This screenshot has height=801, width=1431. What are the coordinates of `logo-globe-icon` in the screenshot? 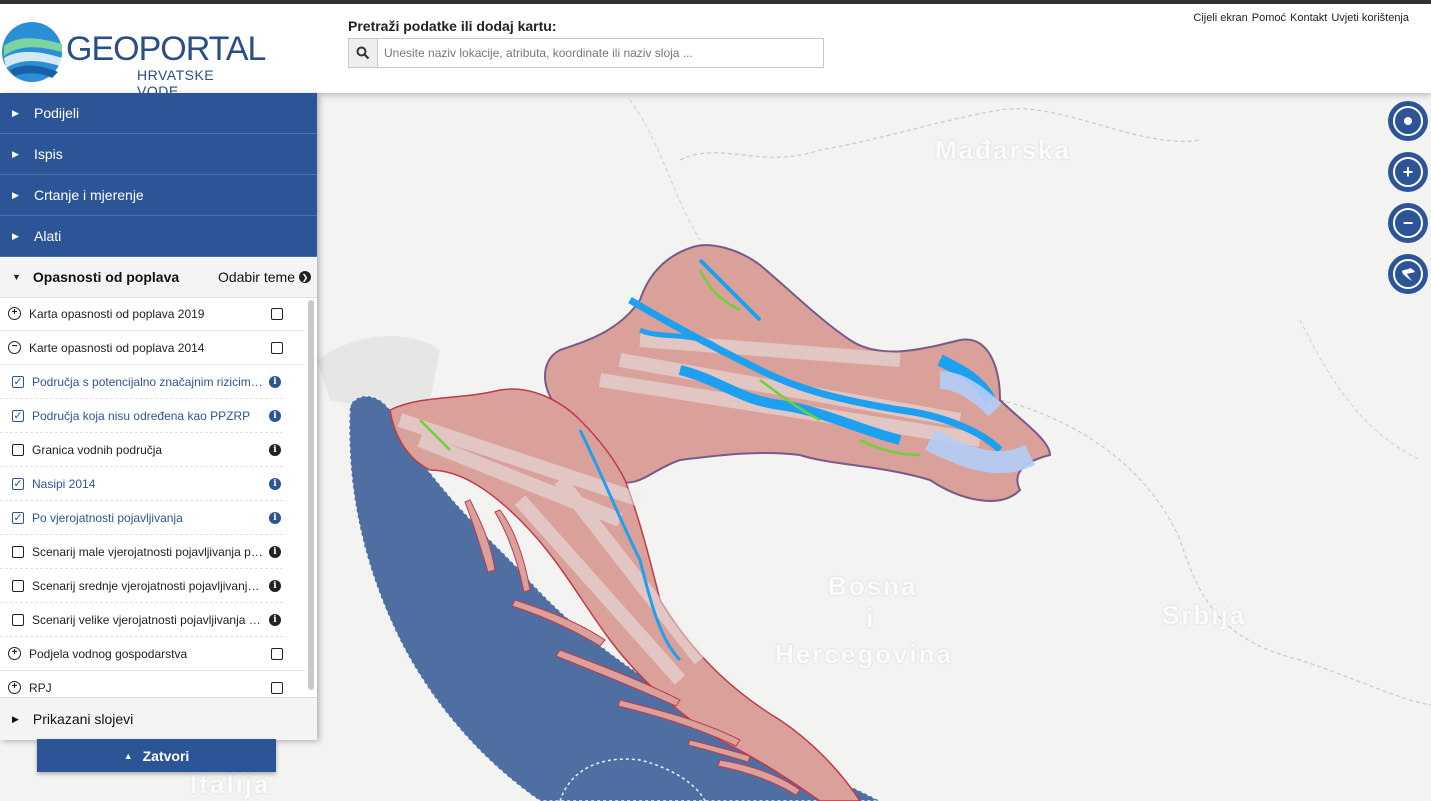 It's located at (32, 52).